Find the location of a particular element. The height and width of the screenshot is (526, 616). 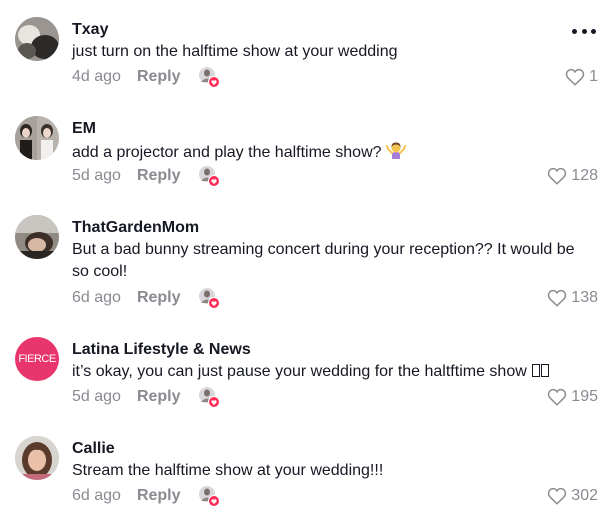

comment-username: Latina Lifestyle & News is located at coordinates (161, 350).